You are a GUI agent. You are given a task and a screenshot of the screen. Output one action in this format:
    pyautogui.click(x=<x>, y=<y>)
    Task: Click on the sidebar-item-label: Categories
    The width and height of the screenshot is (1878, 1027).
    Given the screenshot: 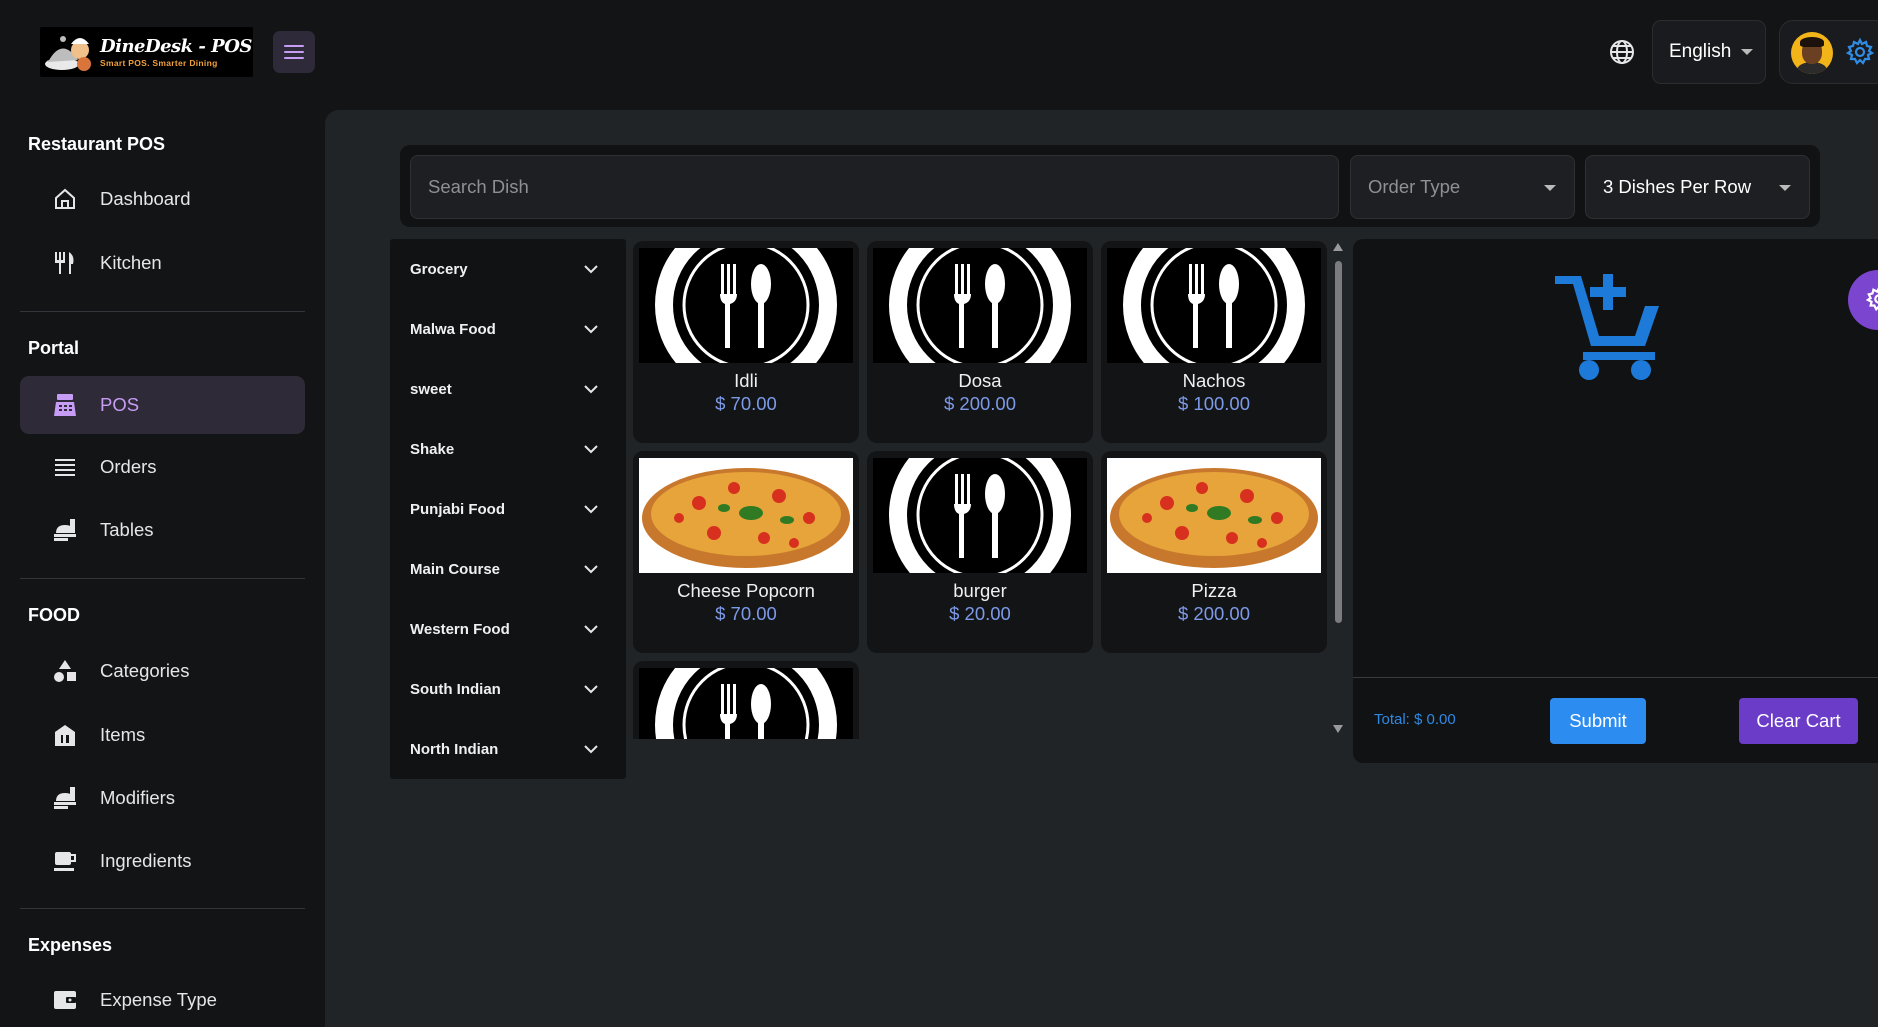 What is the action you would take?
    pyautogui.click(x=145, y=670)
    